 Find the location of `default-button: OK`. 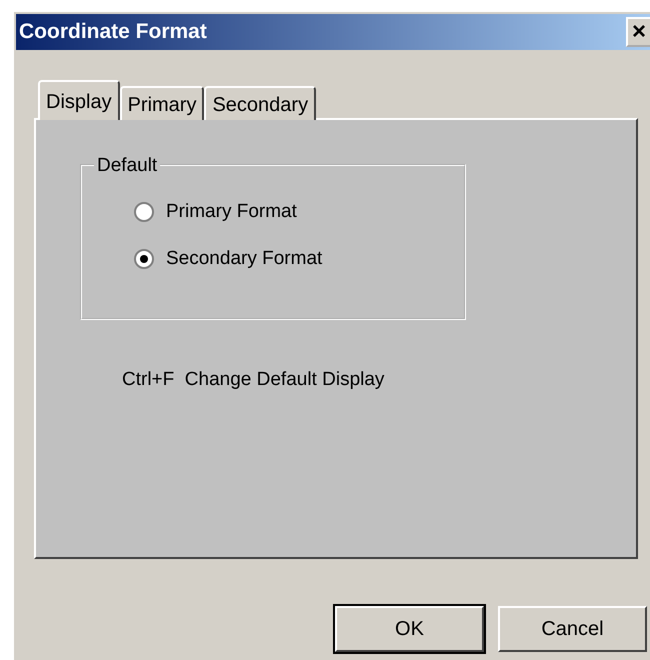

default-button: OK is located at coordinates (409, 629).